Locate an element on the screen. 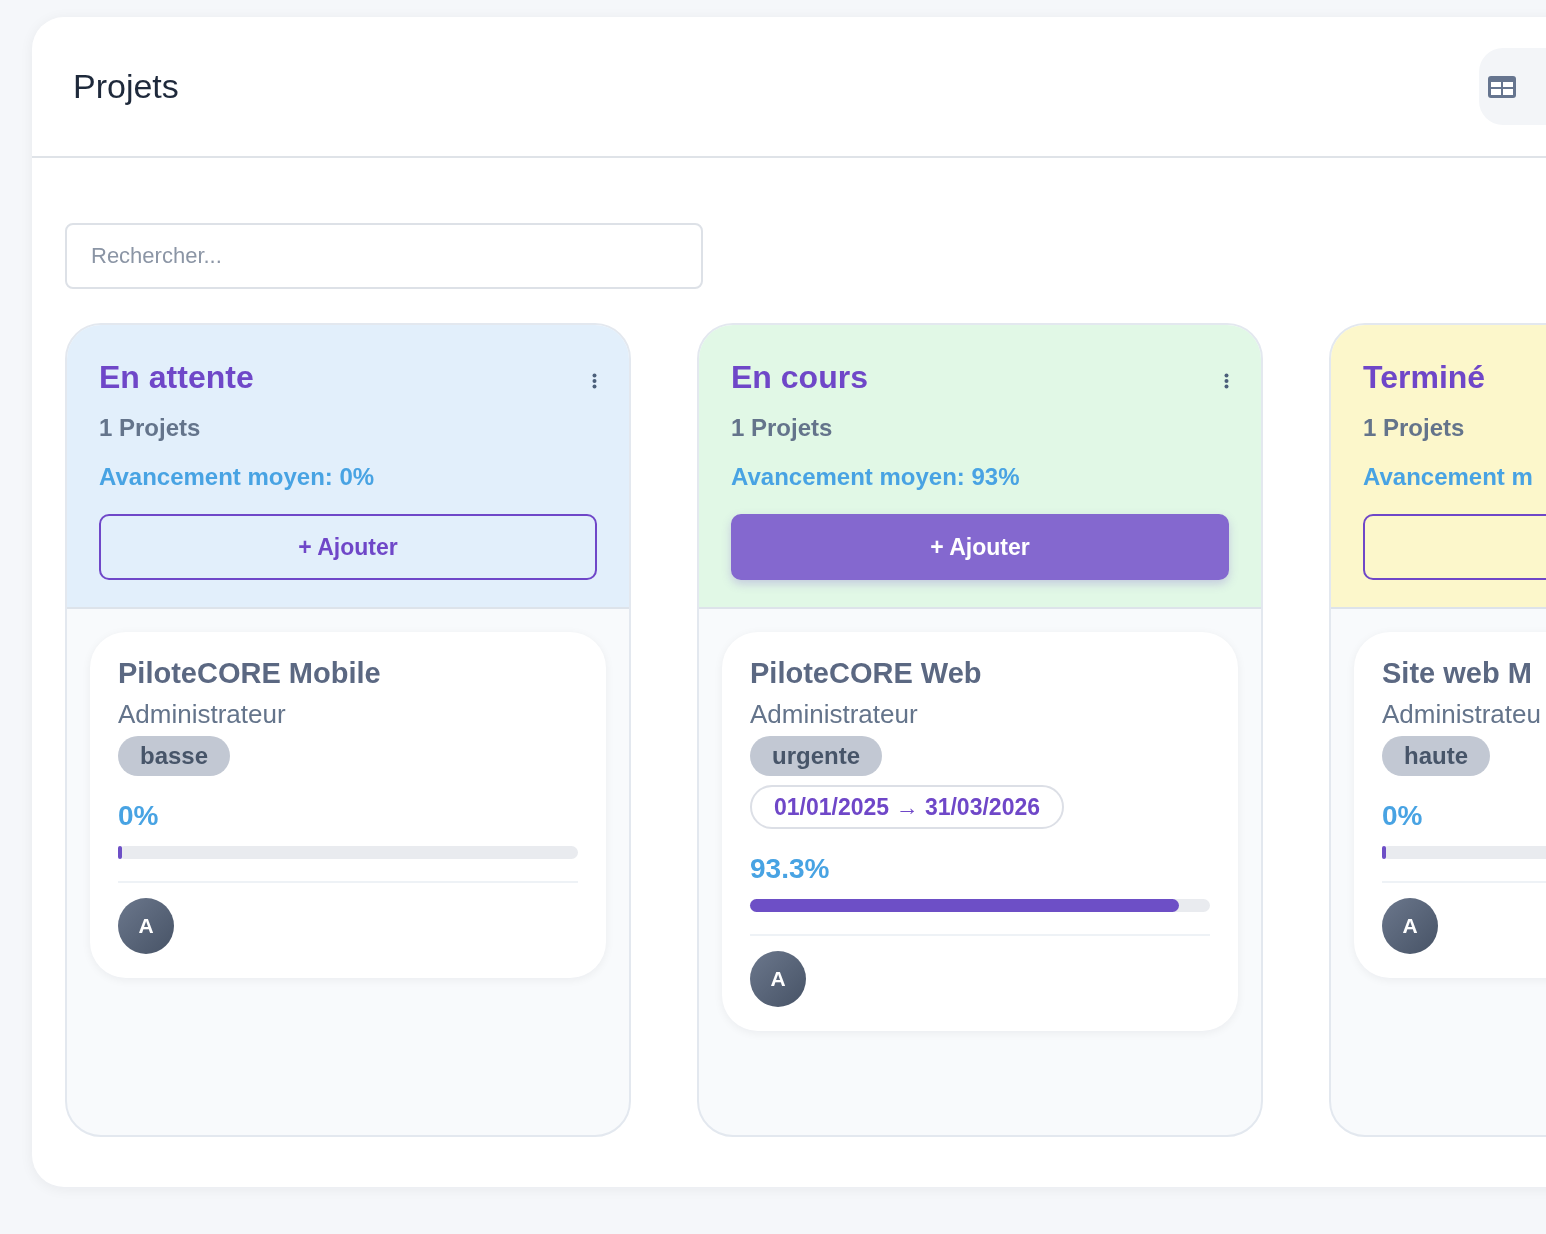 This screenshot has width=1546, height=1234. project-name: PiloteCORE Mobile is located at coordinates (250, 673).